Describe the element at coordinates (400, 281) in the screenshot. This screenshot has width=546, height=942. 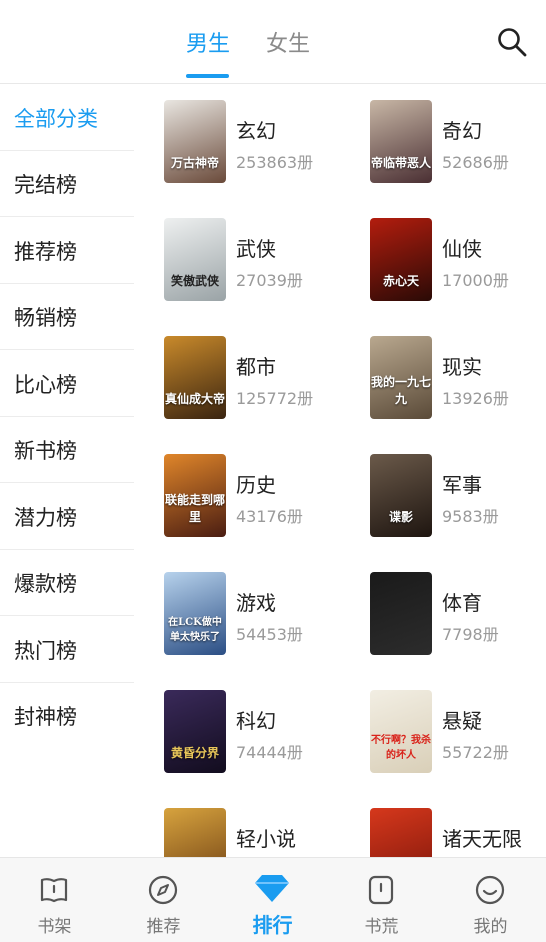
I see `cover-title: 赤心天` at that location.